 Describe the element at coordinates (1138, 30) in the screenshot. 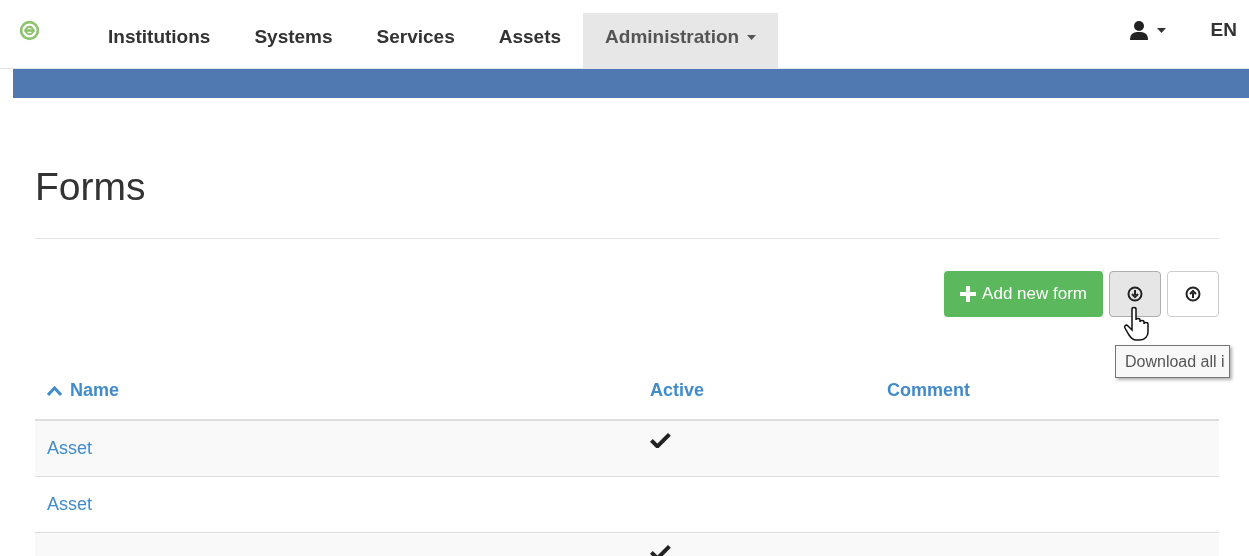

I see `user-icon` at that location.